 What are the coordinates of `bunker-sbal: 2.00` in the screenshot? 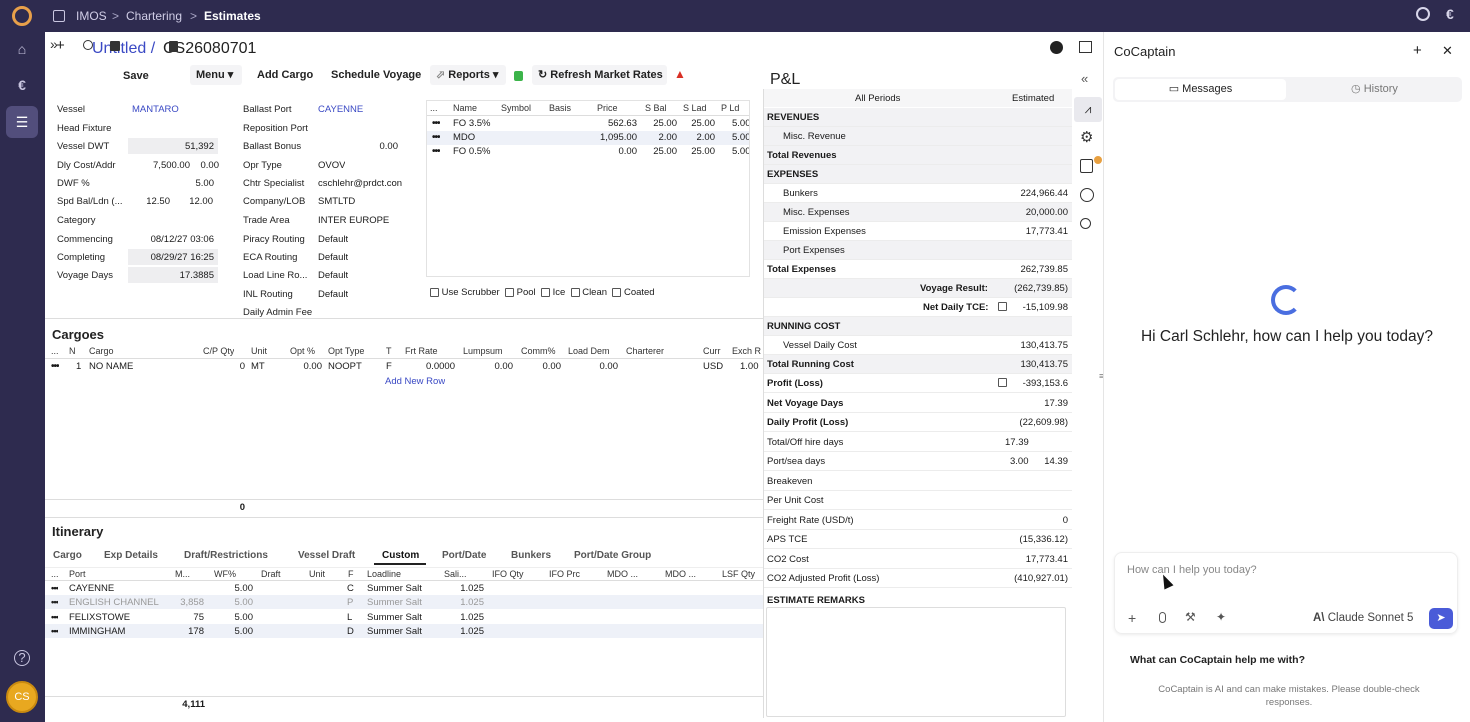 It's located at (662, 137).